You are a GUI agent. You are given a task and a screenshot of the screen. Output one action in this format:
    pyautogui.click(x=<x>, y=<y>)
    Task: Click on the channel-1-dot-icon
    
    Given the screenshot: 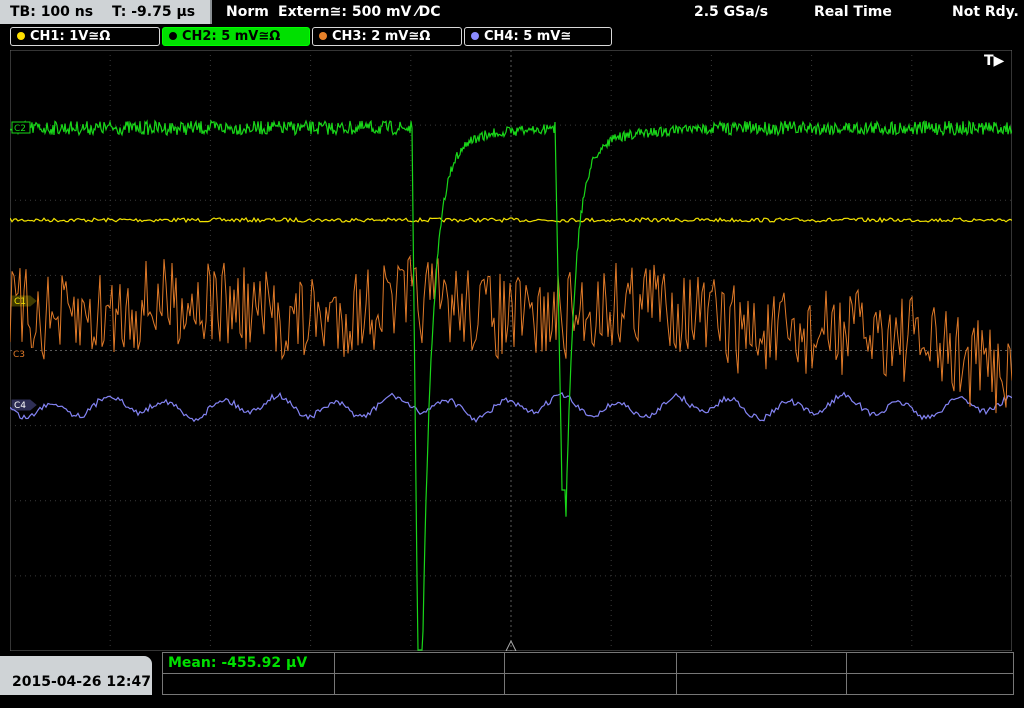 What is the action you would take?
    pyautogui.click(x=21, y=36)
    